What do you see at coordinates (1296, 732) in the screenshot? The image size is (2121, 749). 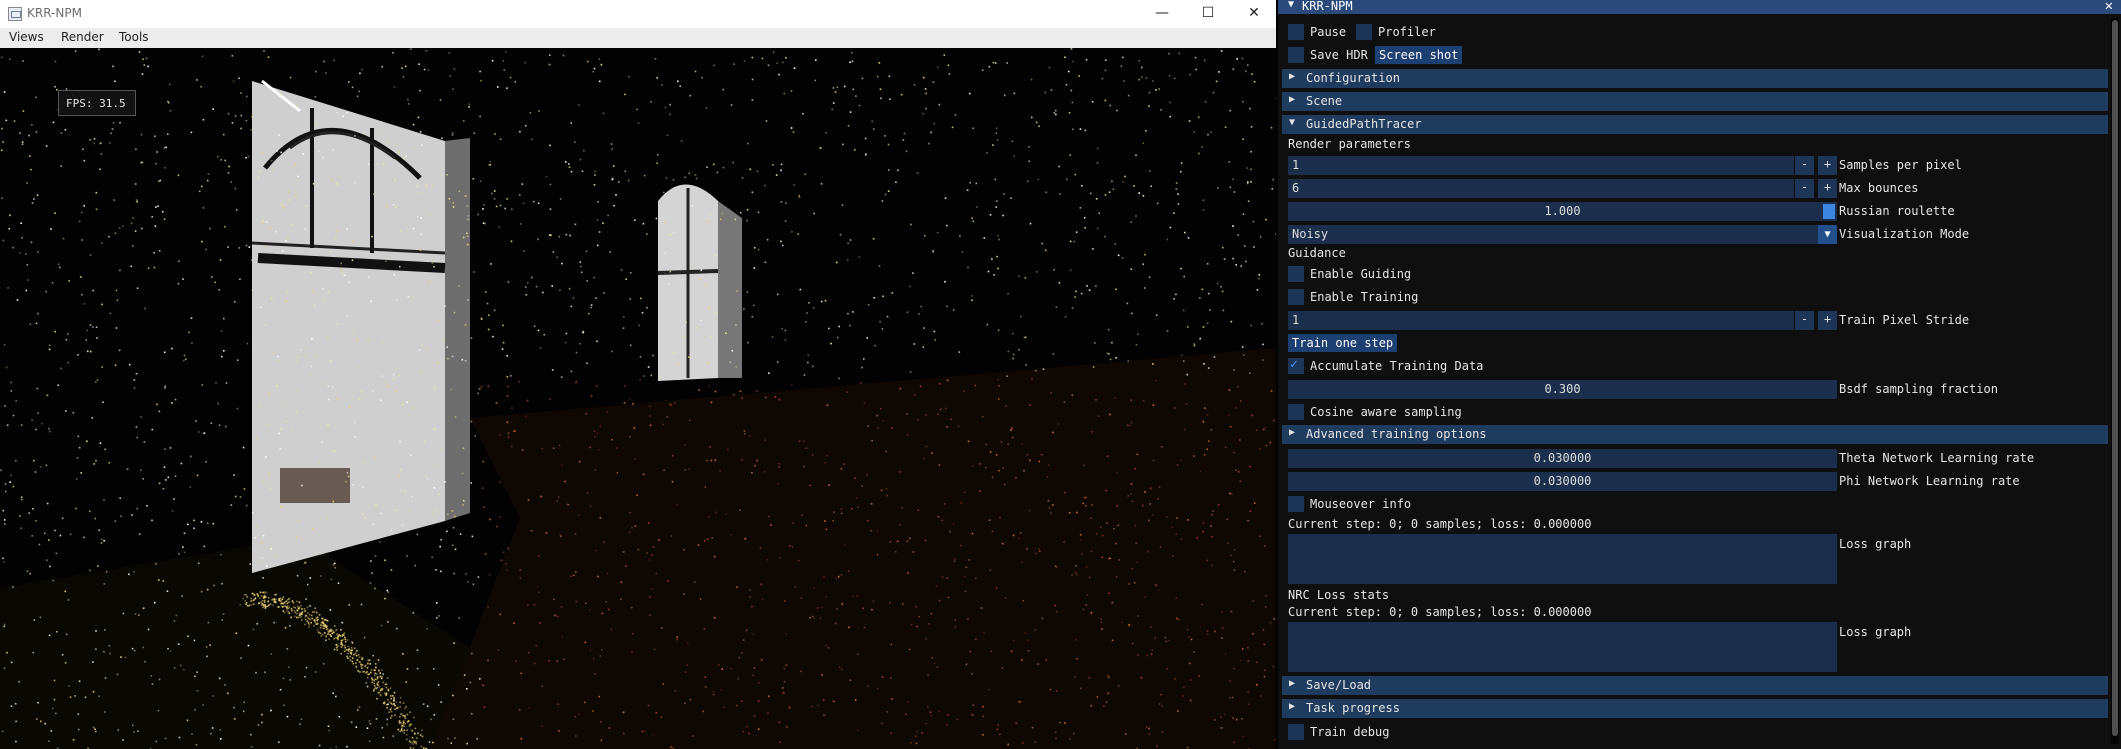 I see `train-debug-checkbox` at bounding box center [1296, 732].